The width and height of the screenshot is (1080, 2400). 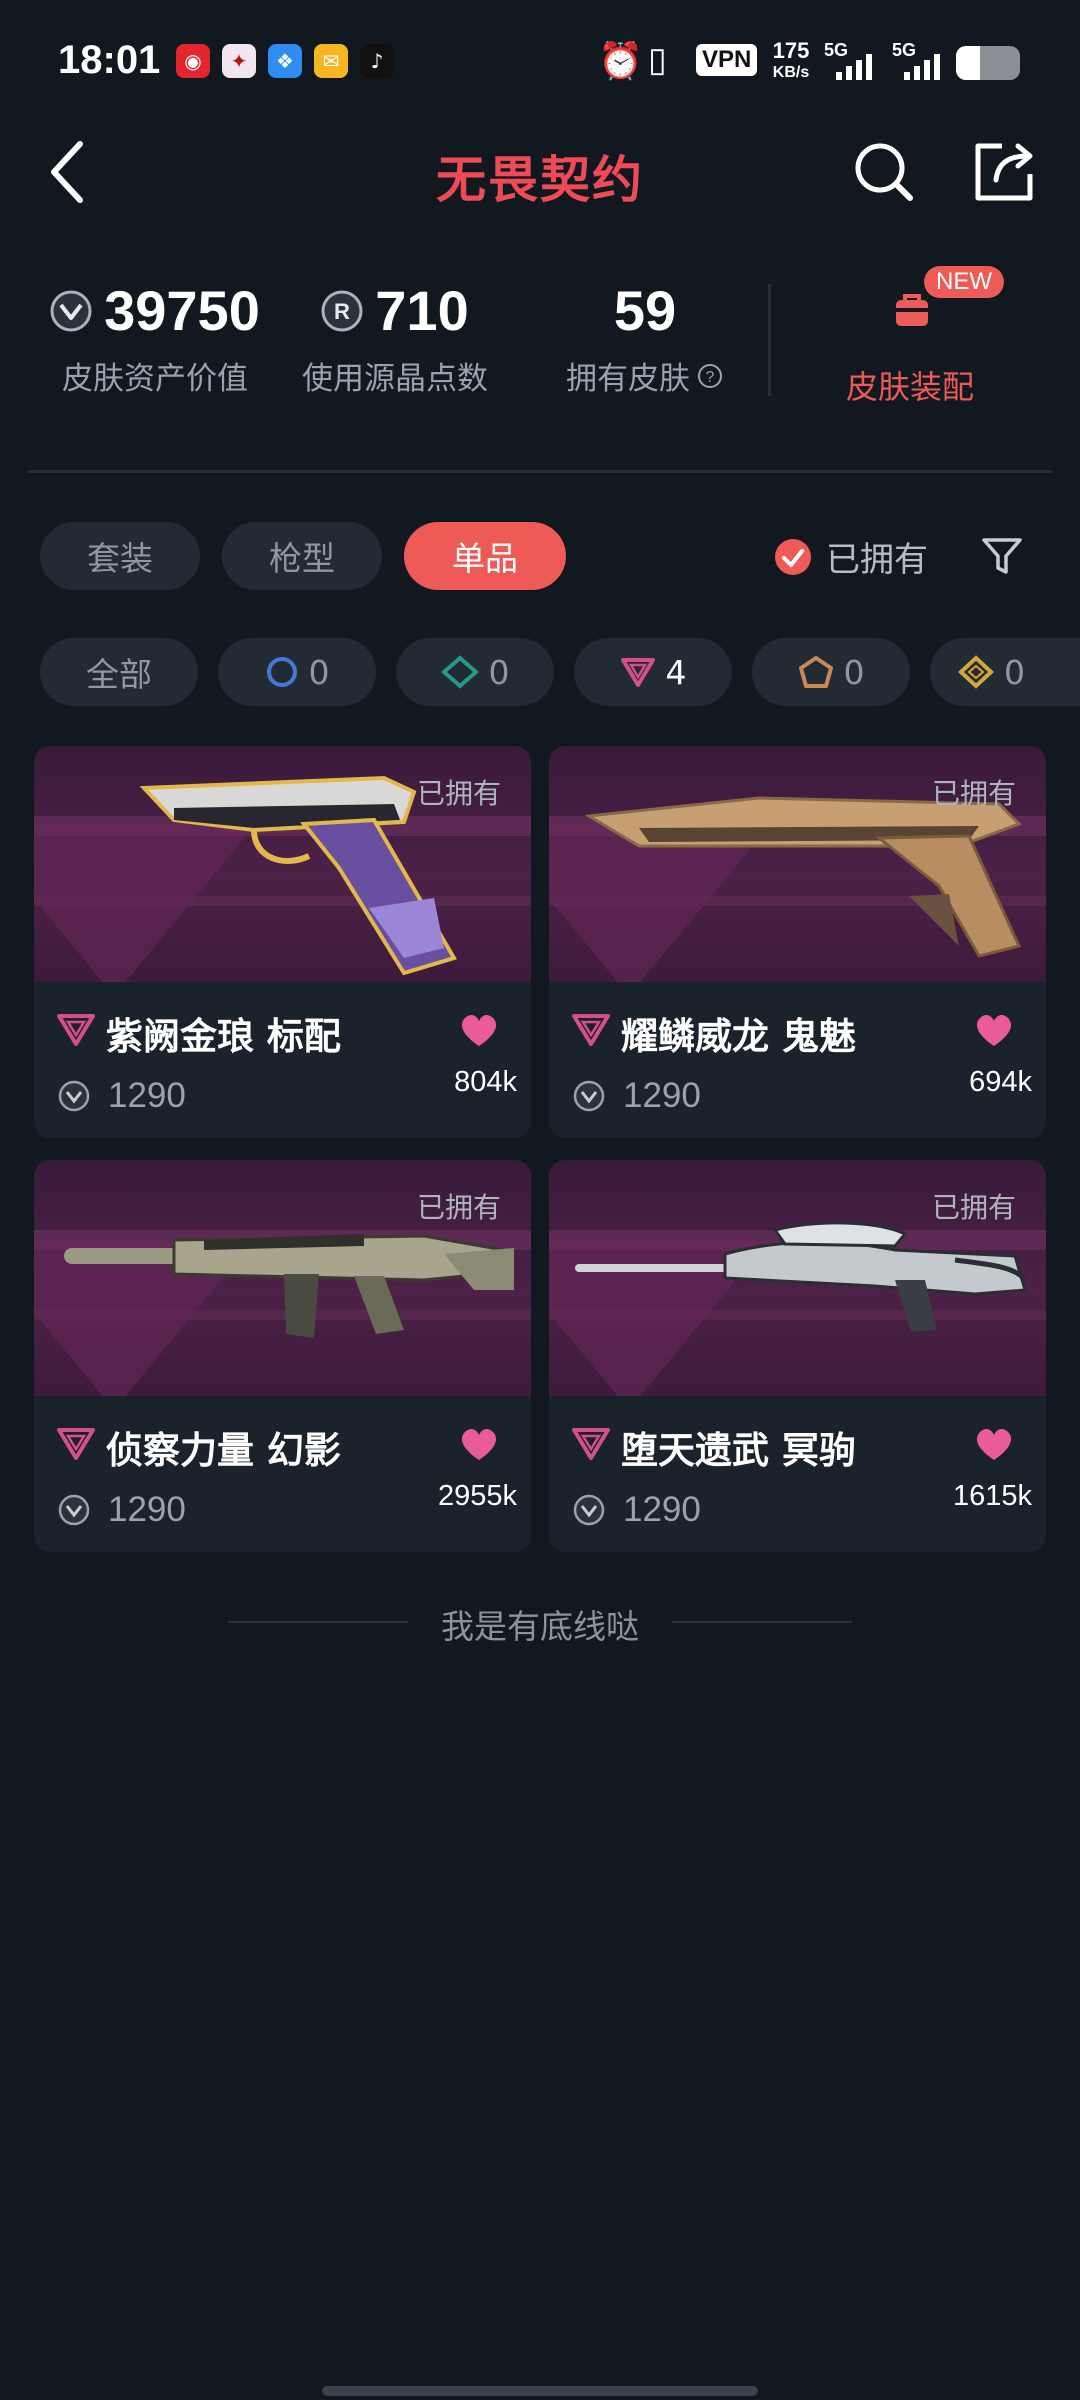 What do you see at coordinates (791, 50) in the screenshot?
I see `net-speed-value: 175` at bounding box center [791, 50].